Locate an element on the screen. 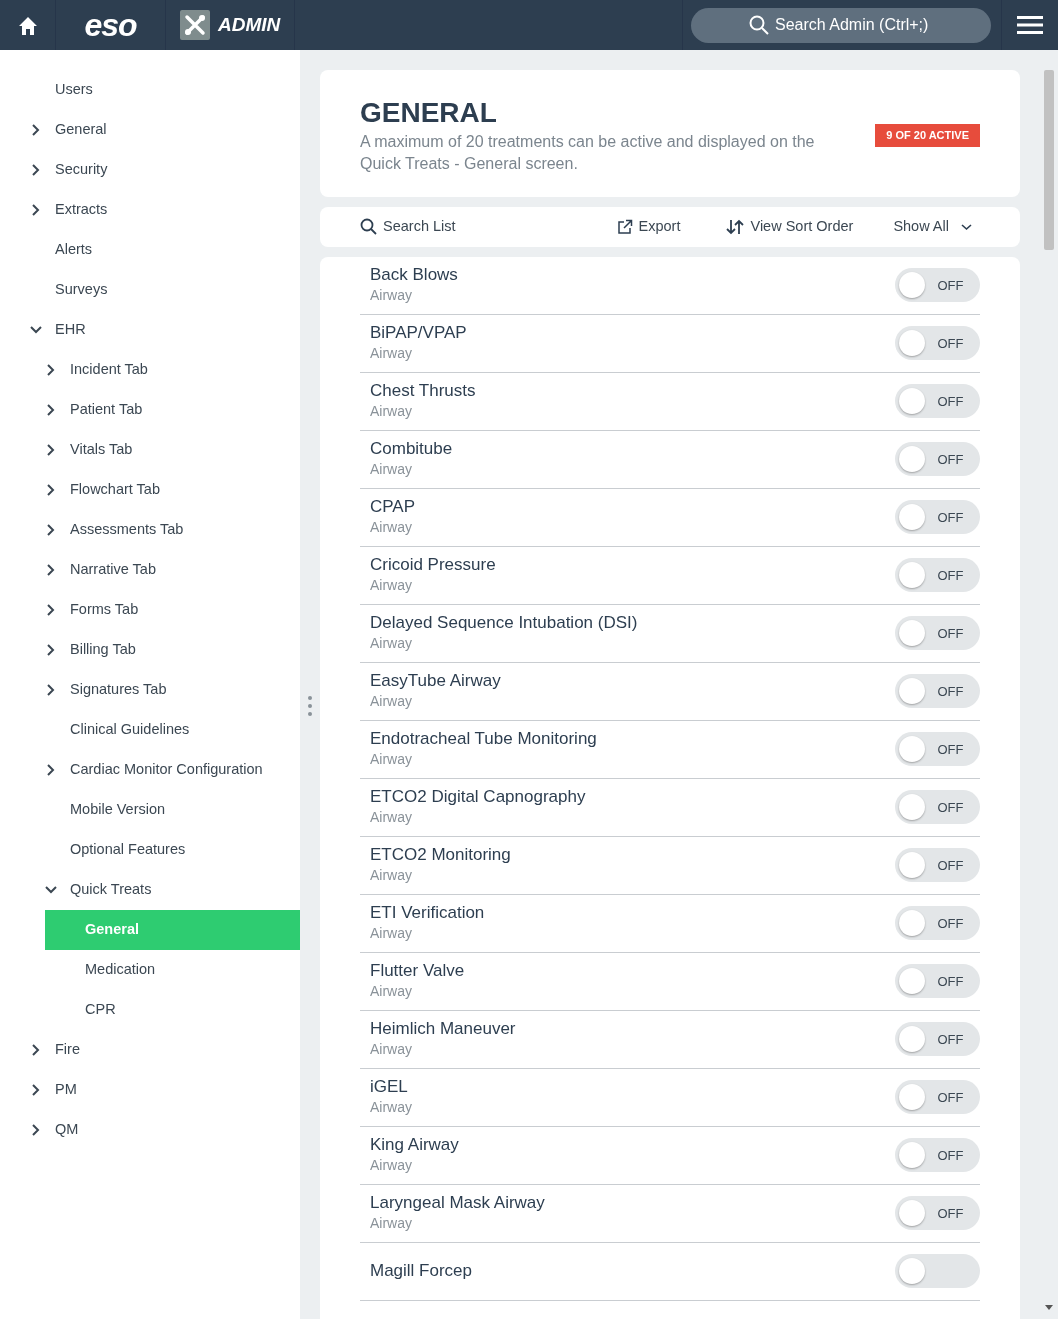 This screenshot has height=1319, width=1058. sidebar-item: Security is located at coordinates (150, 170).